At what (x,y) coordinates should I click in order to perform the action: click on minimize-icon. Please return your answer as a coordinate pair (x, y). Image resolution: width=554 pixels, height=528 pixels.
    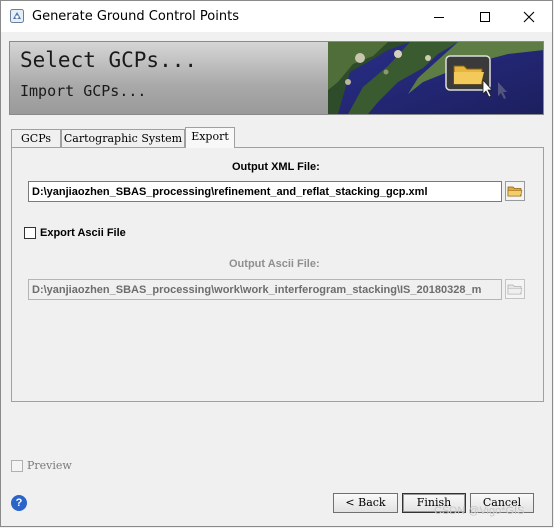
    Looking at the image, I should click on (439, 17).